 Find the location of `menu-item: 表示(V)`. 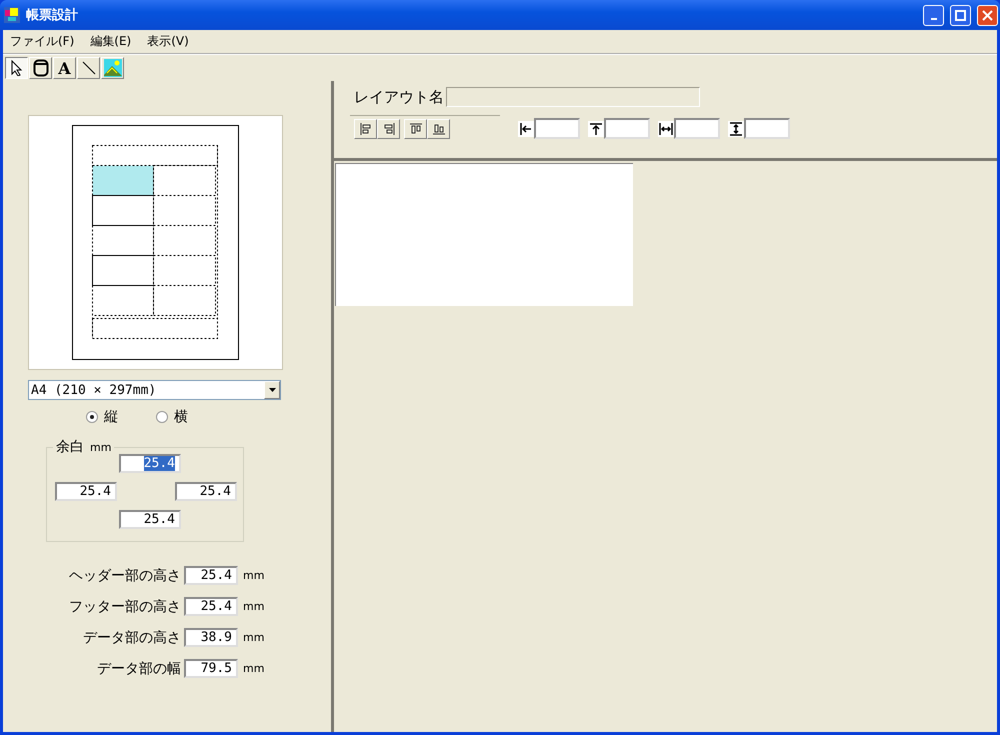

menu-item: 表示(V) is located at coordinates (168, 41).